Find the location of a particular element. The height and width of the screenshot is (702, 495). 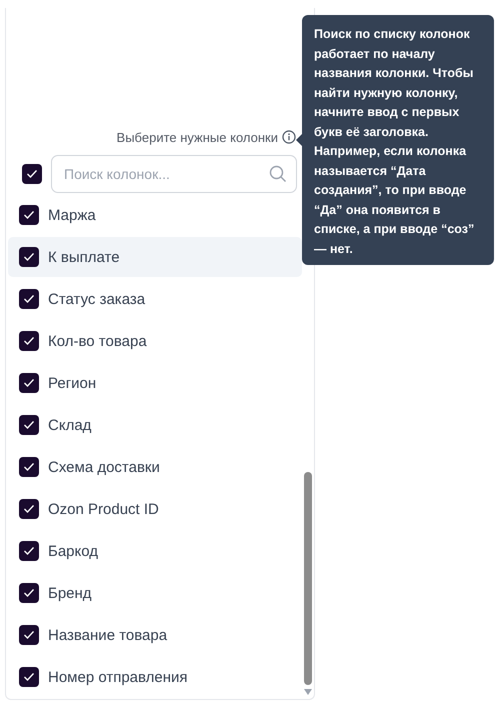

column-option: Склад is located at coordinates (155, 425).